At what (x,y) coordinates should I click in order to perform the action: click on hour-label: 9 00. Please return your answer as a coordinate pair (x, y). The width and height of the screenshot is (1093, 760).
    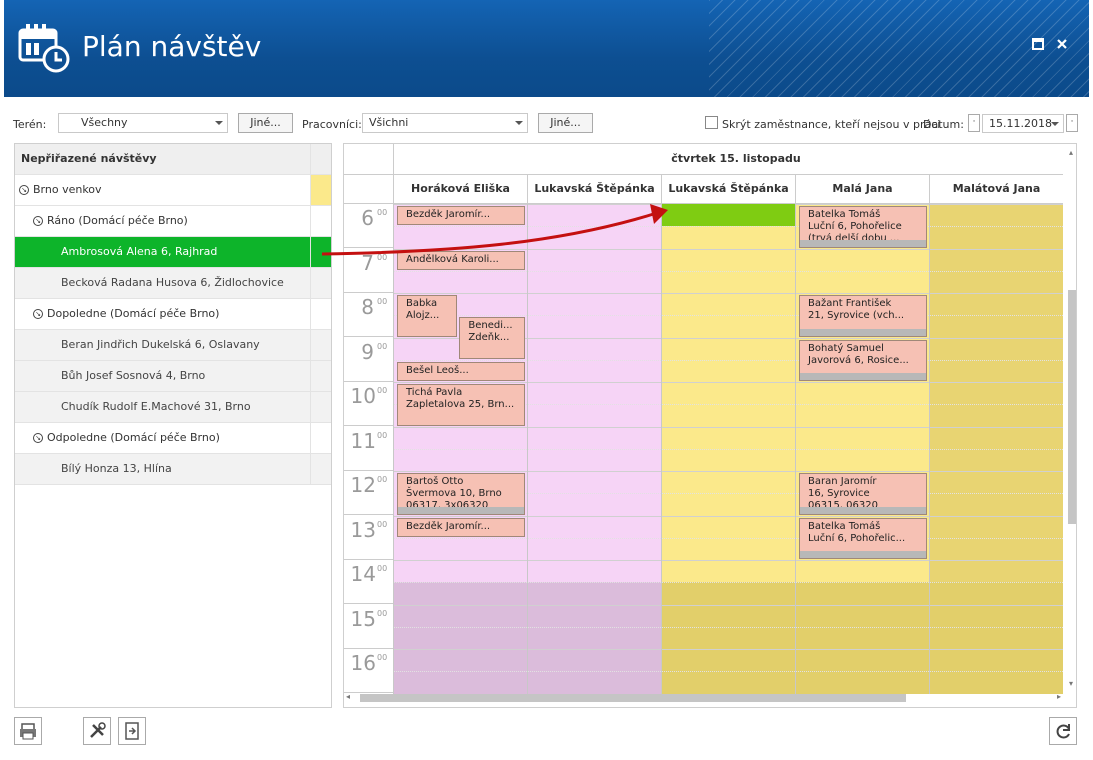
    Looking at the image, I should click on (369, 360).